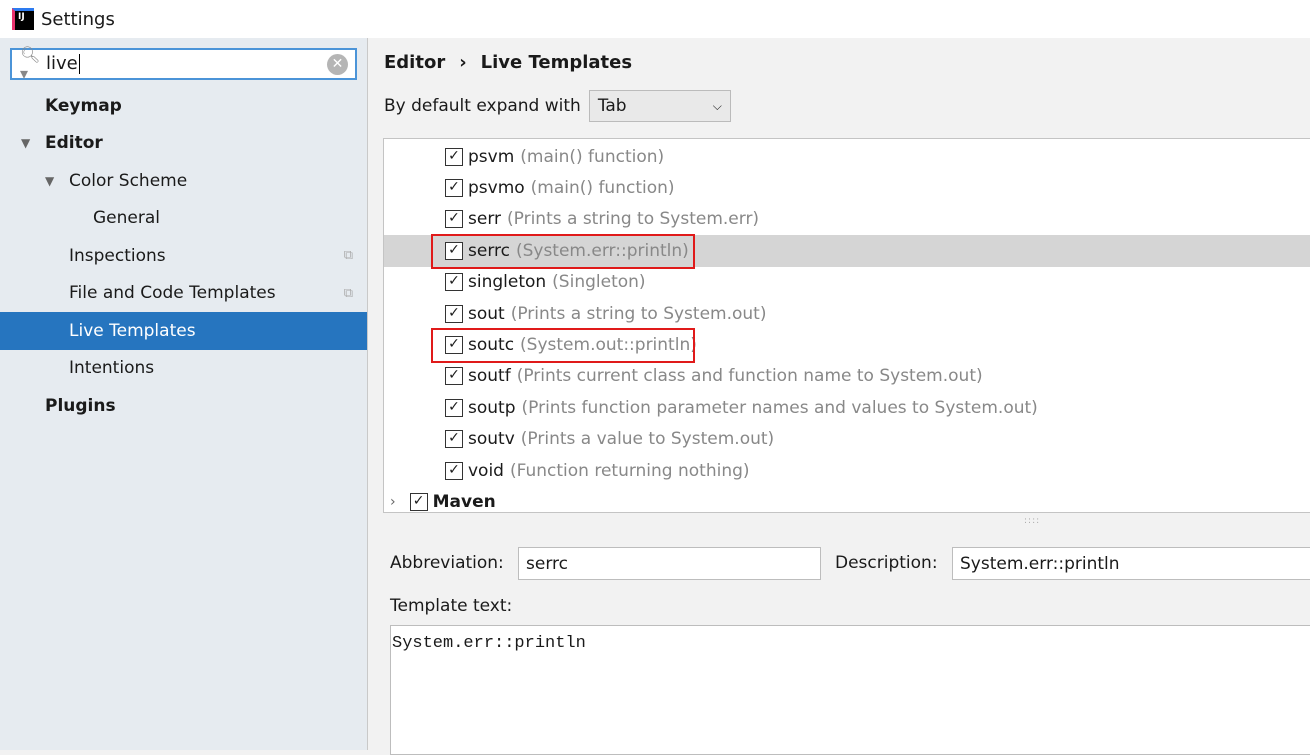  What do you see at coordinates (183, 64) in the screenshot?
I see `search-input: 🔍︎▾ live ✕` at bounding box center [183, 64].